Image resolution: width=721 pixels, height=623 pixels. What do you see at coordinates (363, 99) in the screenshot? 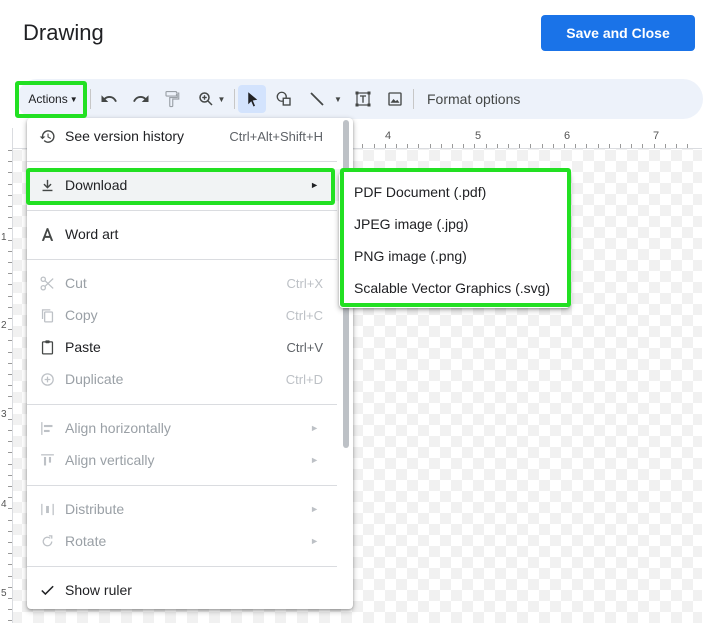
I see `text-box-icon` at bounding box center [363, 99].